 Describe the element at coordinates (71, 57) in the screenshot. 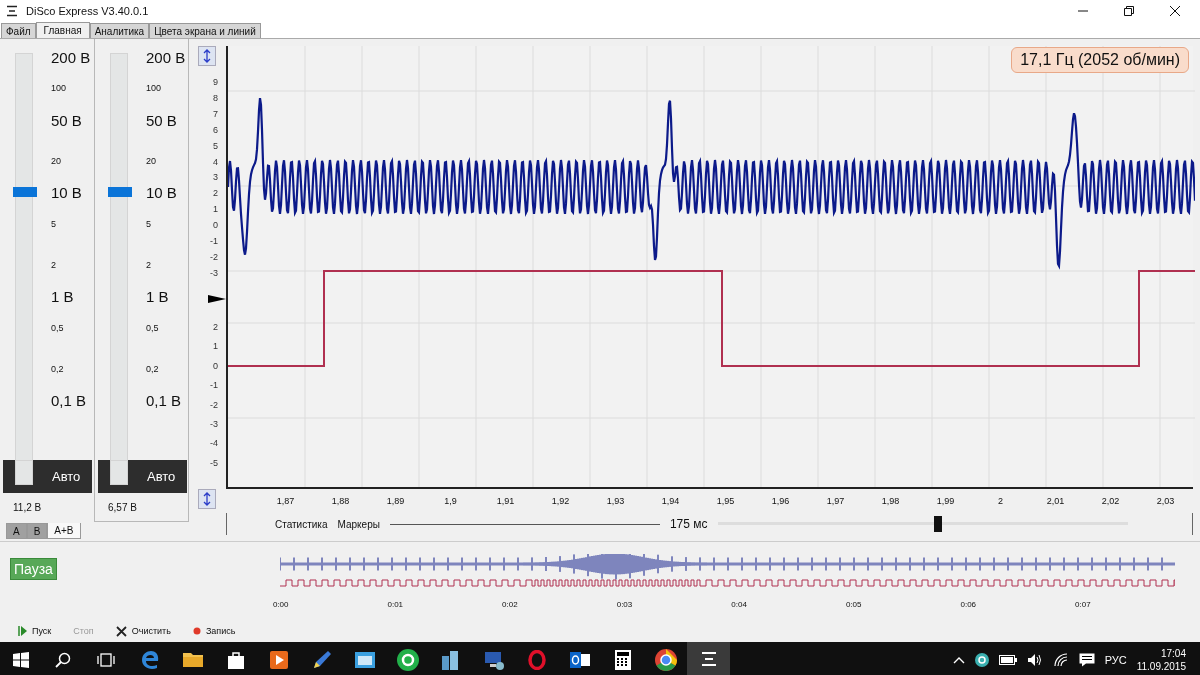

I see `scale-label: 200 В` at that location.